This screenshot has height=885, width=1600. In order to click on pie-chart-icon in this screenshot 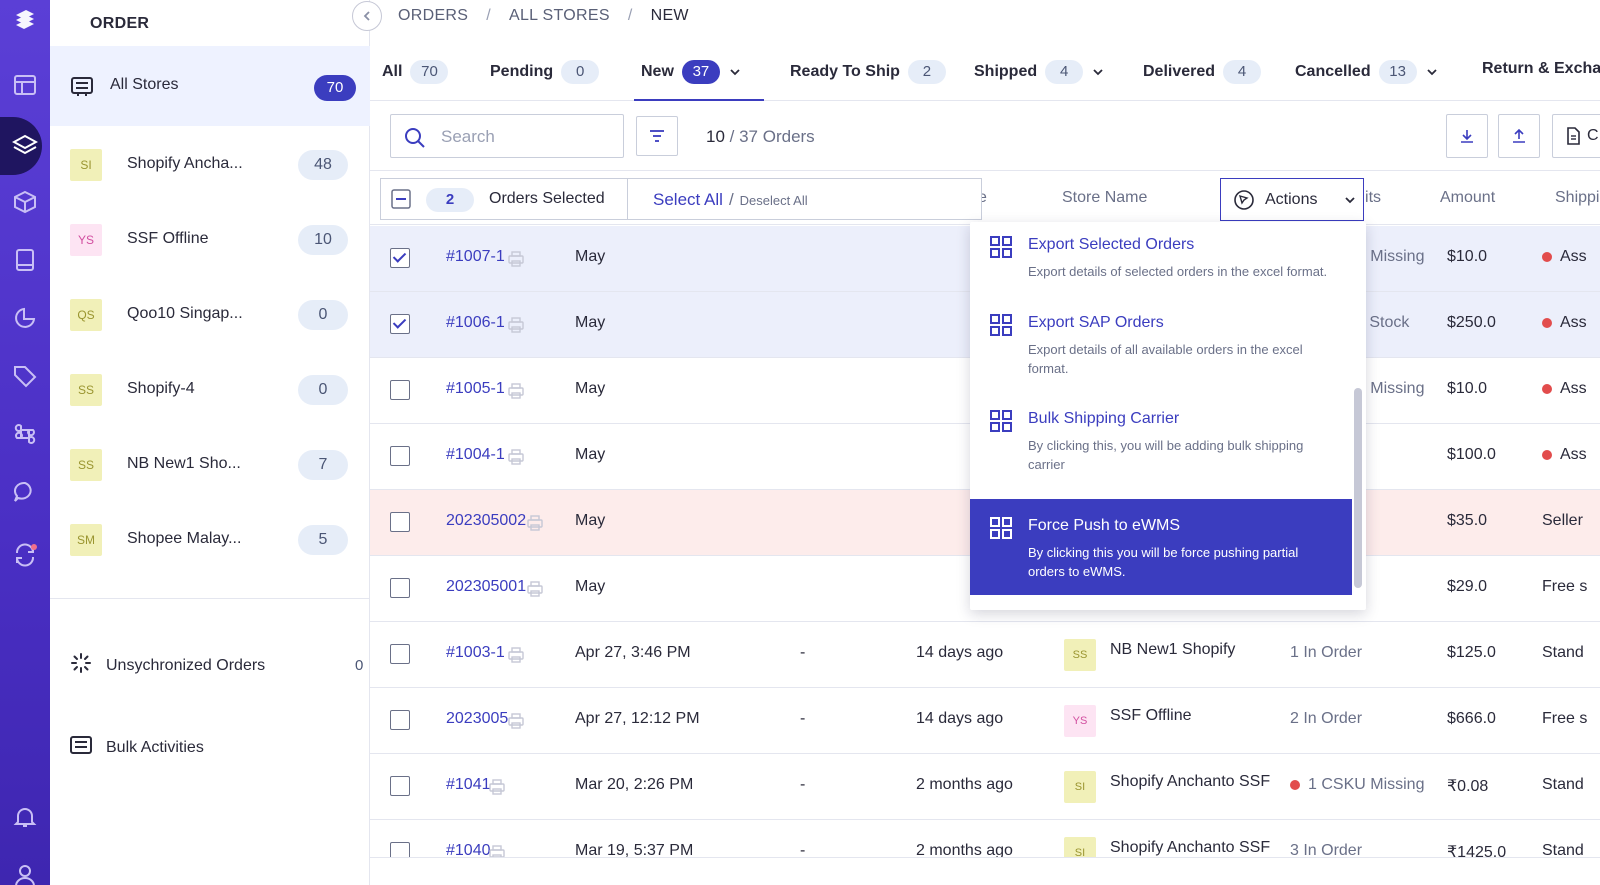, I will do `click(25, 318)`.